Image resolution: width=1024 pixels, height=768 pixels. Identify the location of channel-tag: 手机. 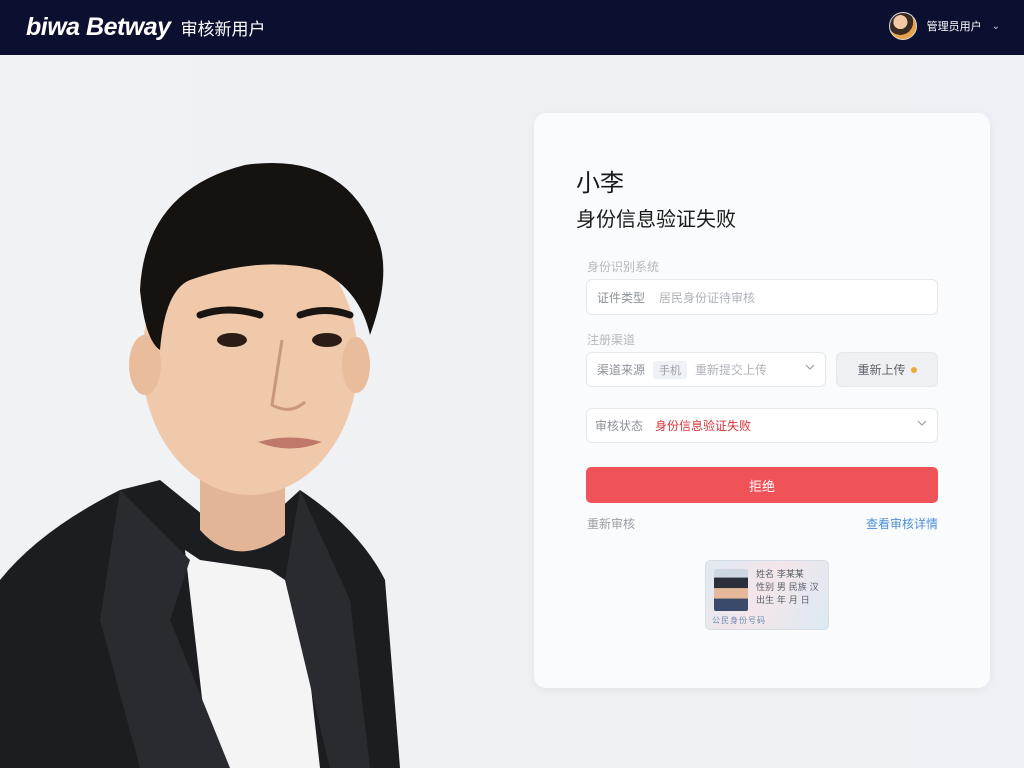
(670, 369).